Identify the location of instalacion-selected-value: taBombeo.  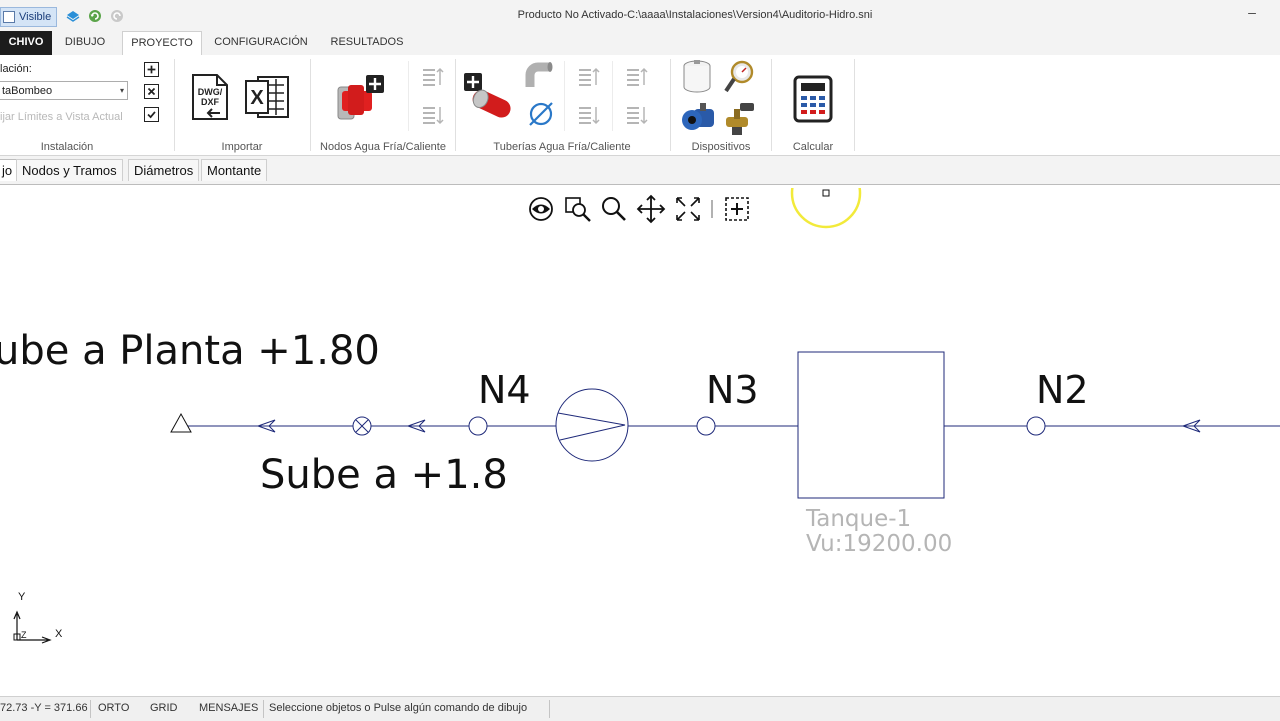
(27, 91).